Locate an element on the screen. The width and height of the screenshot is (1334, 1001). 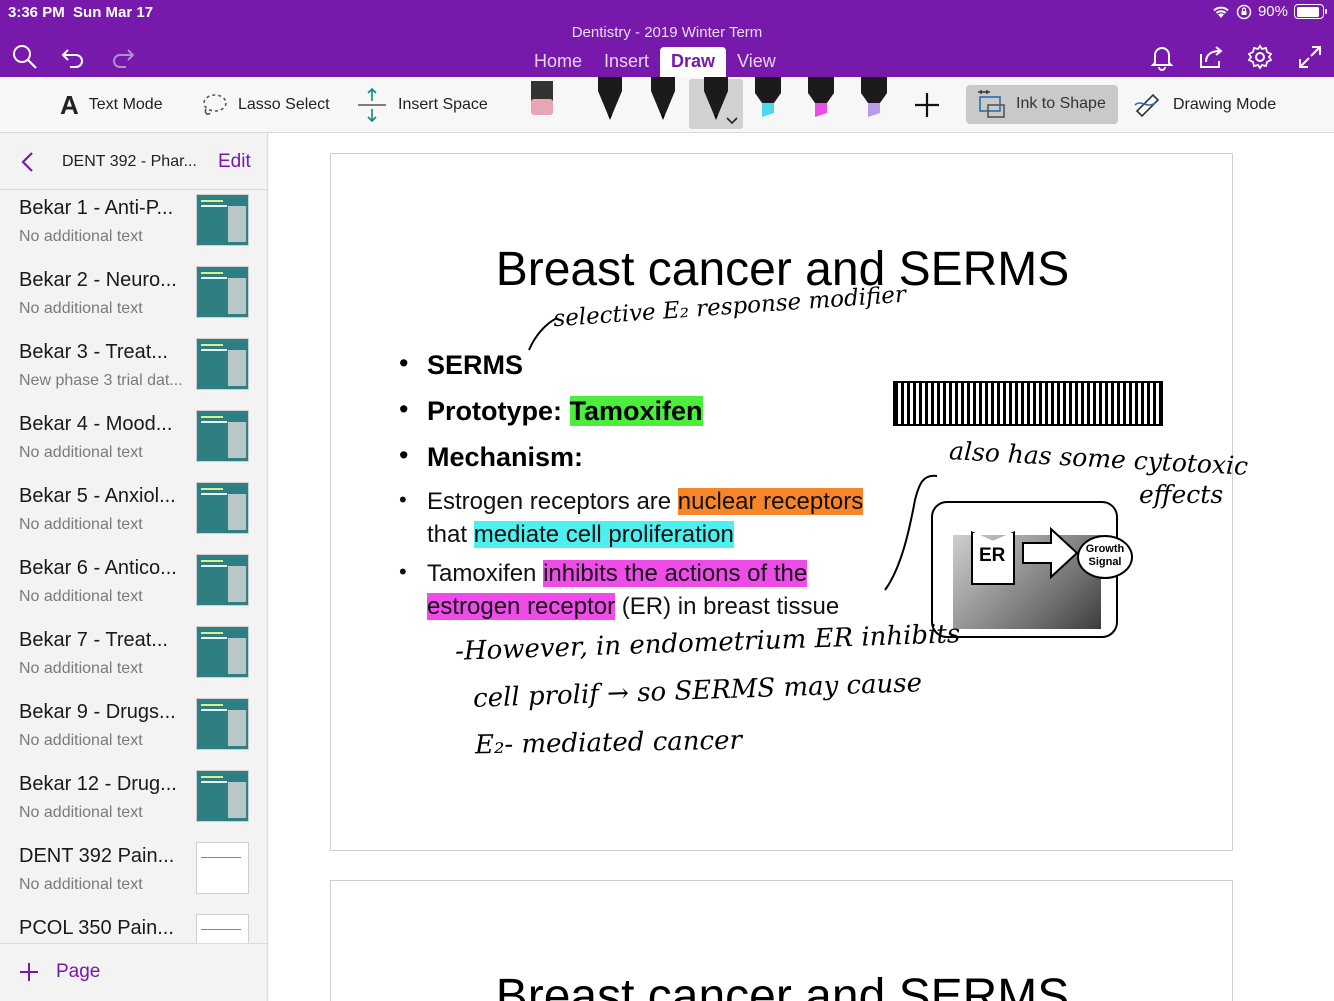
chevron-down-icon is located at coordinates (732, 121).